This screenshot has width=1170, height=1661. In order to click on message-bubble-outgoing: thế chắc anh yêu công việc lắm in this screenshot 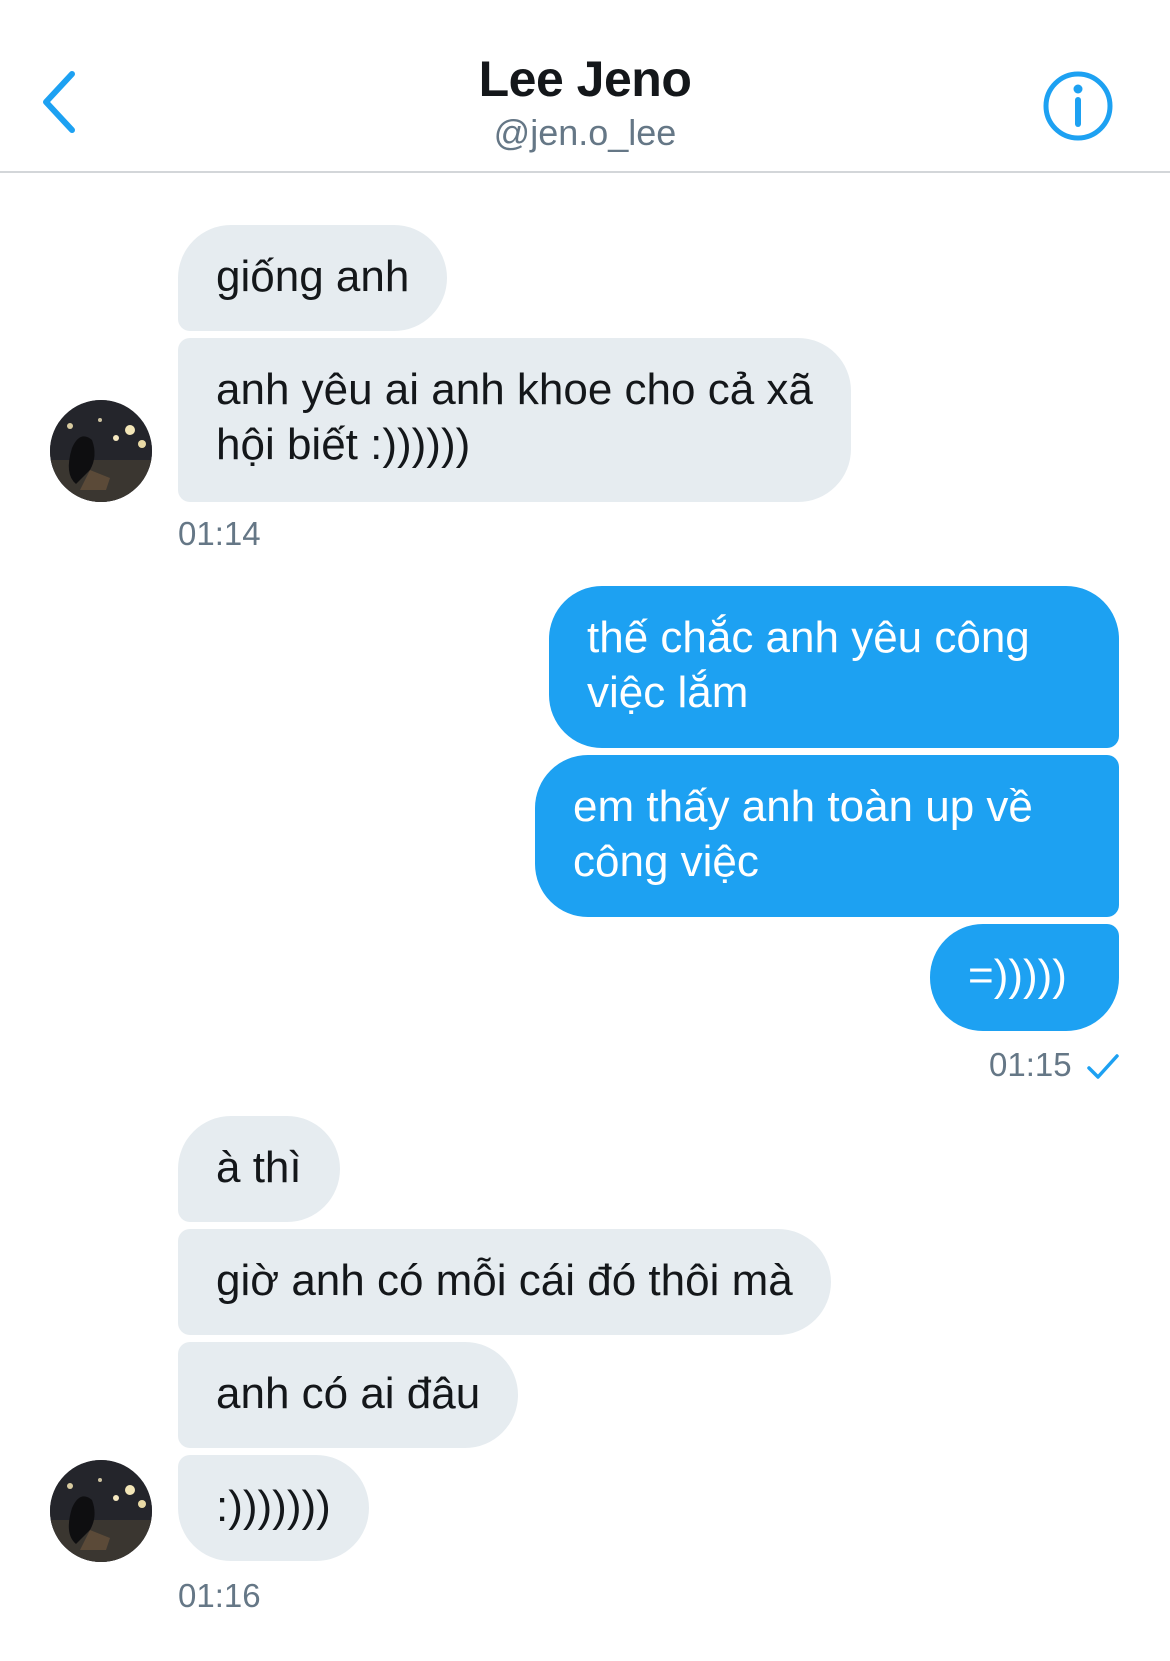, I will do `click(834, 667)`.